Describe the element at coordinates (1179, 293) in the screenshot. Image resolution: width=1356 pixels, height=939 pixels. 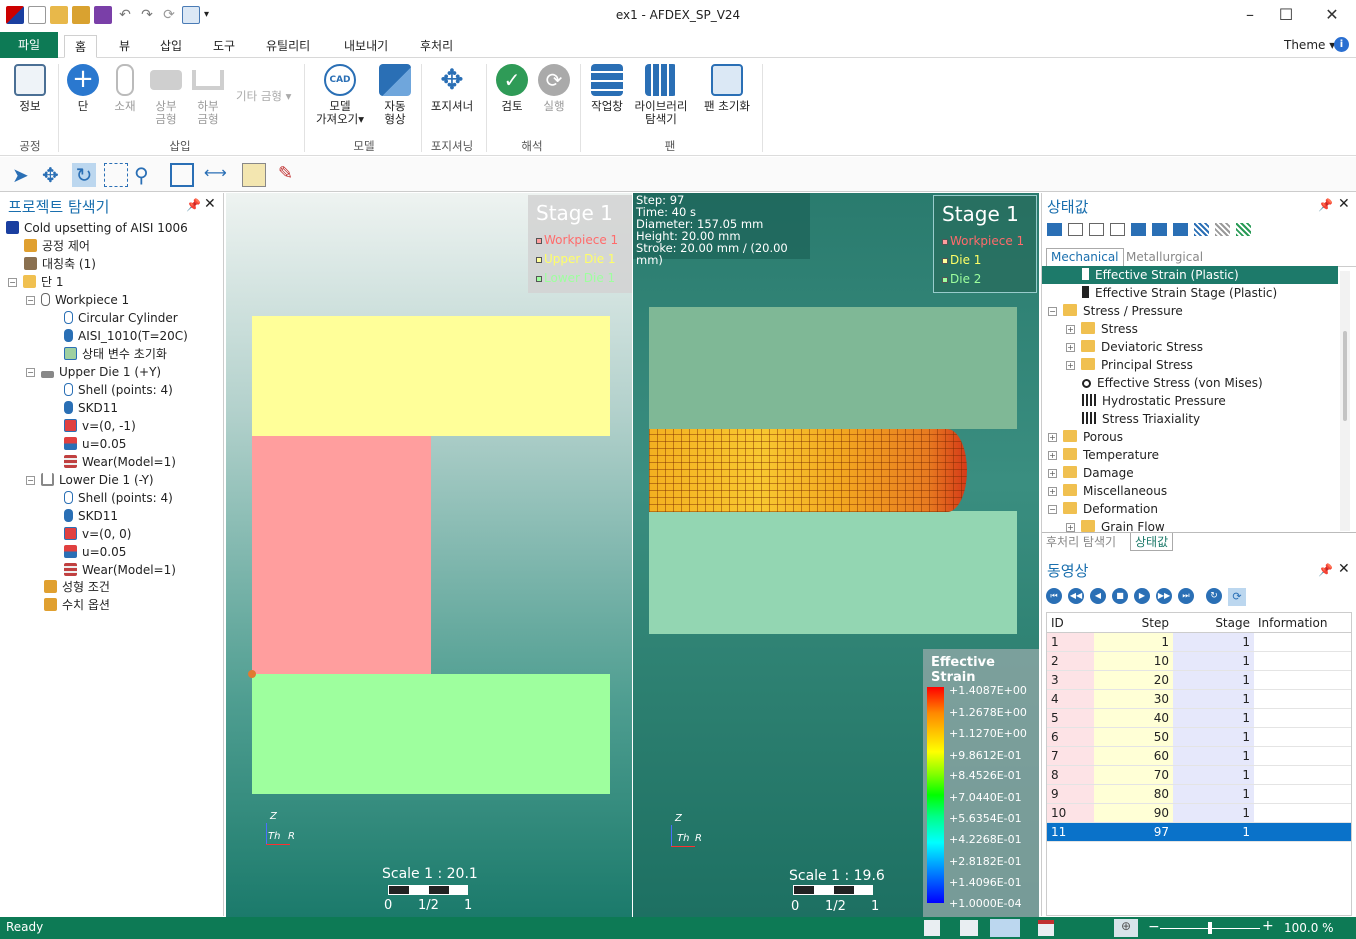
I see `state-item-effective-strain-stage: Effective Strain Stage (Plastic)` at that location.